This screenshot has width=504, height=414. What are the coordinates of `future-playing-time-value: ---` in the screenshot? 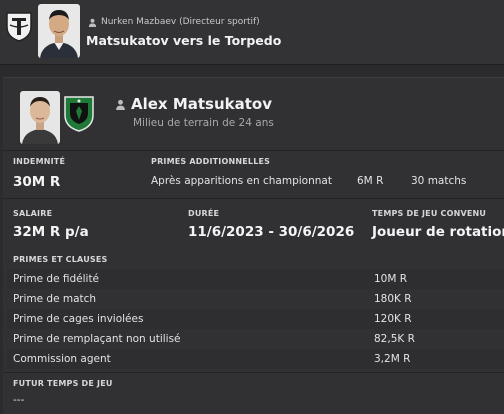 It's located at (19, 400).